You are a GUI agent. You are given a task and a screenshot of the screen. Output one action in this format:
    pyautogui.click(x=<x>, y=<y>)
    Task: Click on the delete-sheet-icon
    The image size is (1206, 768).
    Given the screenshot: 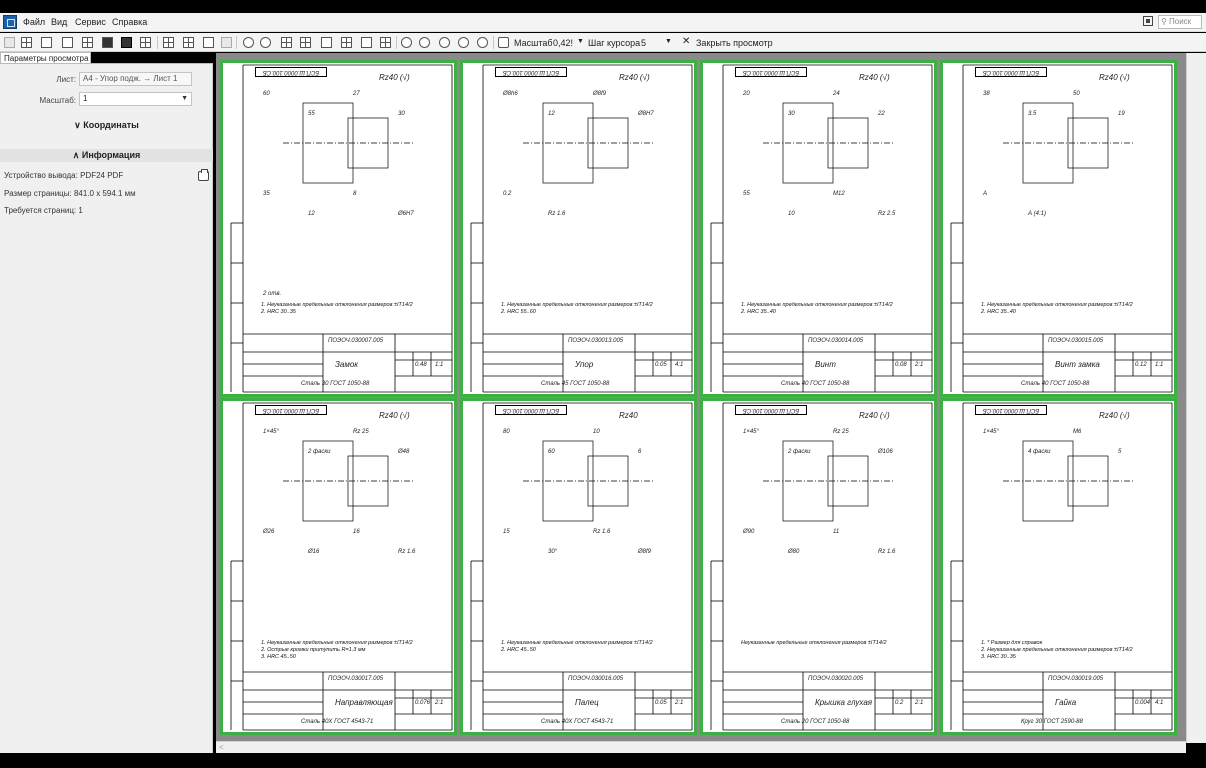 What is the action you would take?
    pyautogui.click(x=226, y=42)
    